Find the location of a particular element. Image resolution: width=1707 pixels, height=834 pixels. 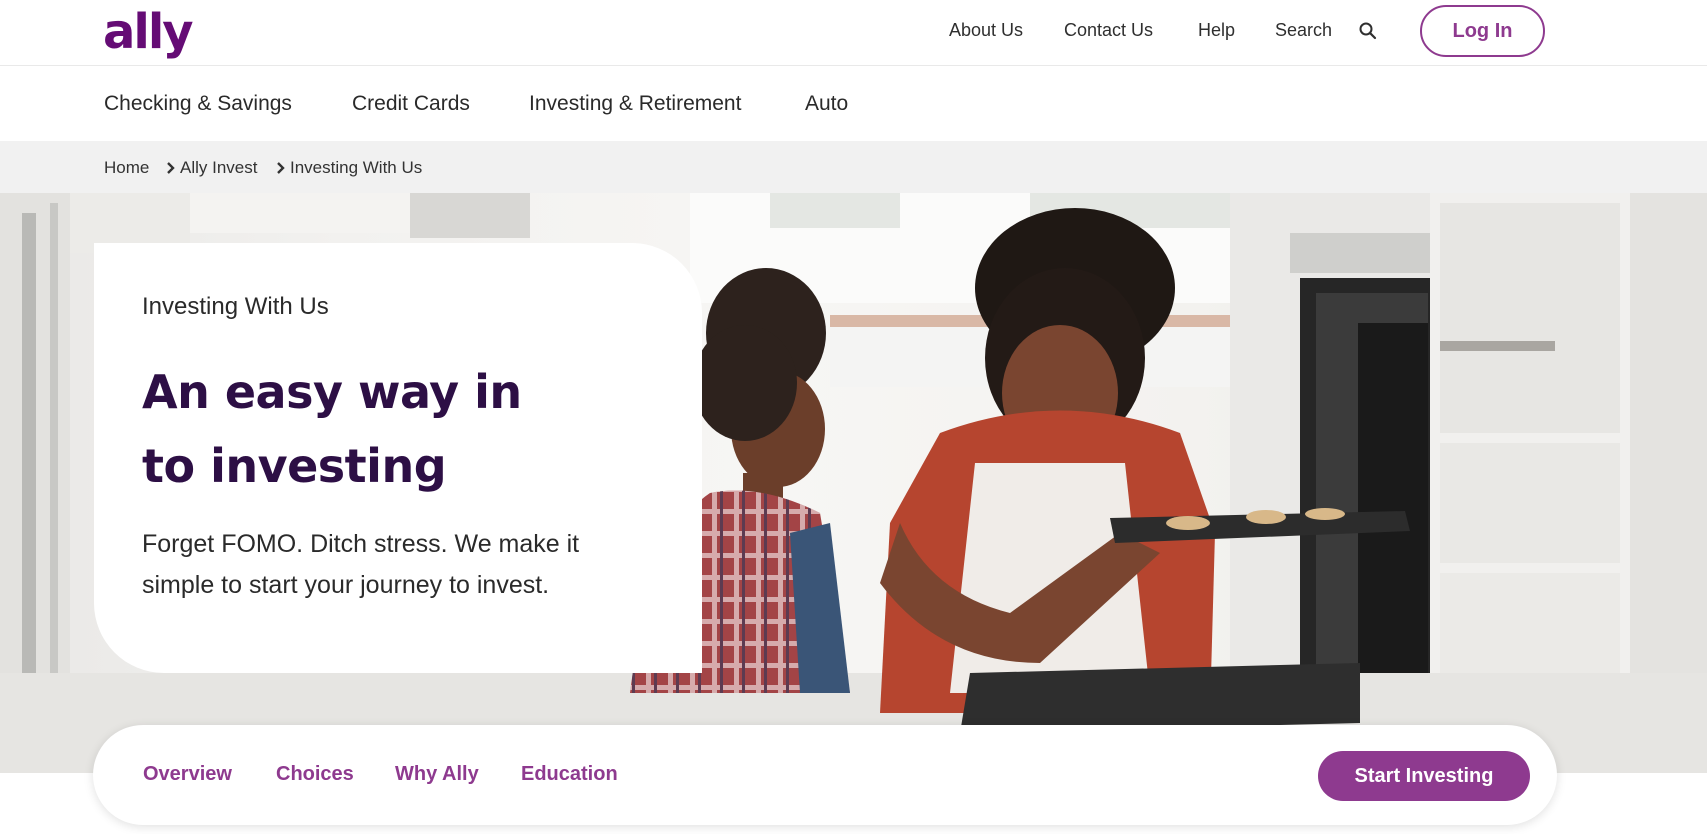

subtext-line-1: Forget FOMO. Ditch stress. We make it is located at coordinates (361, 544).